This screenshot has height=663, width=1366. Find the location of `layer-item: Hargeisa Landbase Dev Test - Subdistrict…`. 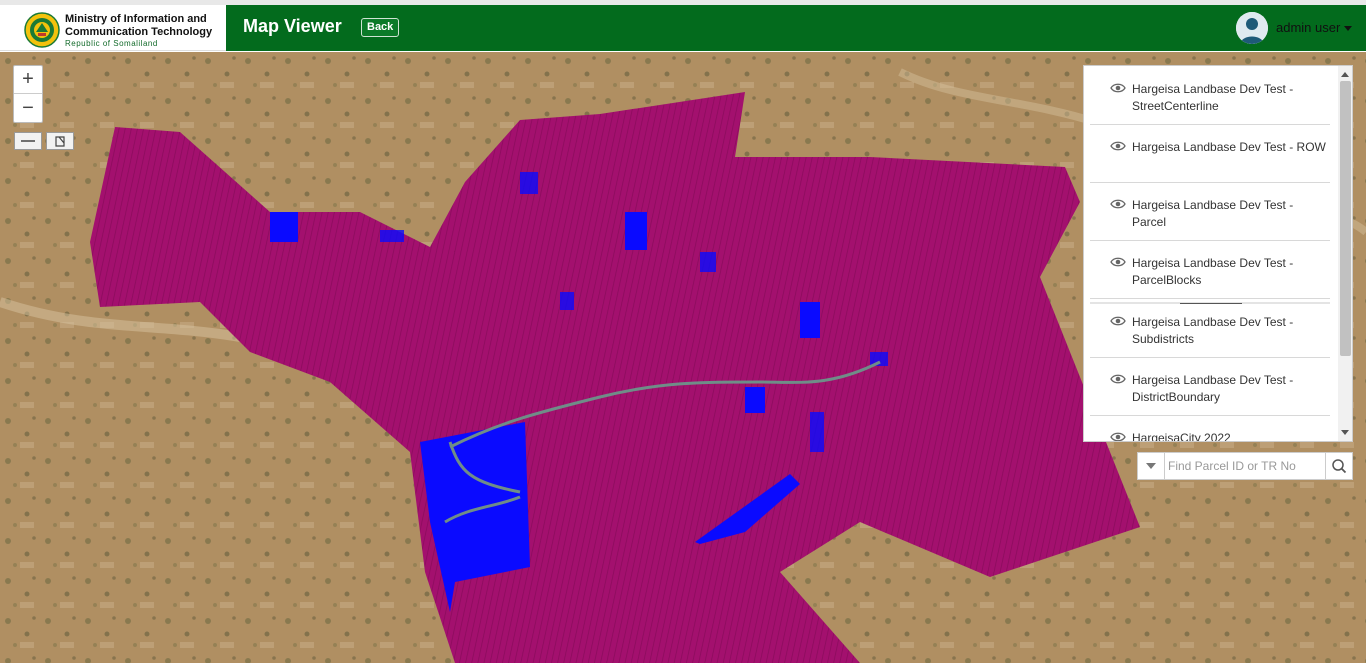

layer-item: Hargeisa Landbase Dev Test - Subdistrict… is located at coordinates (1210, 331).